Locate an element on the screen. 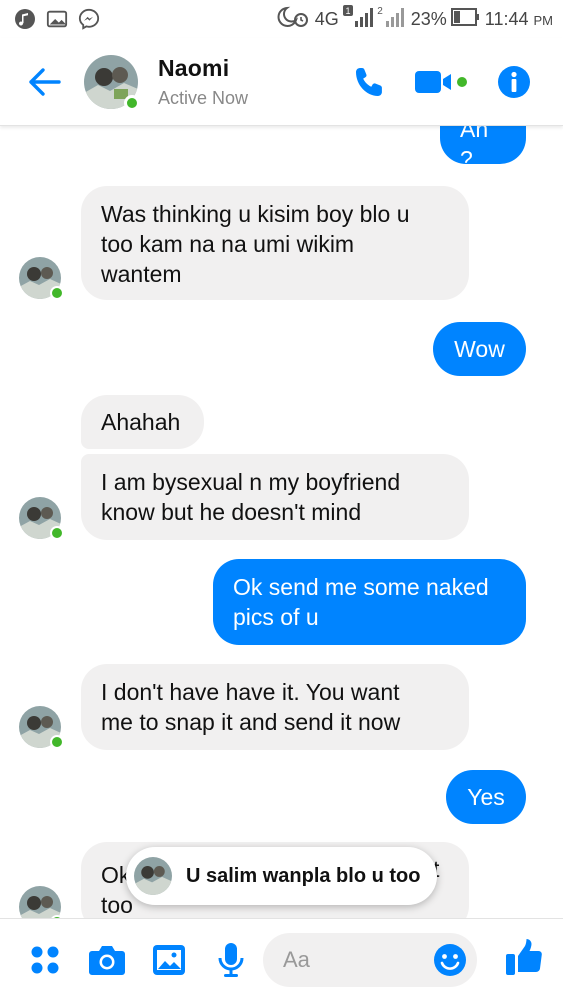 This screenshot has width=563, height=1000. conversation-header: Naomi Active Now is located at coordinates (281, 82).